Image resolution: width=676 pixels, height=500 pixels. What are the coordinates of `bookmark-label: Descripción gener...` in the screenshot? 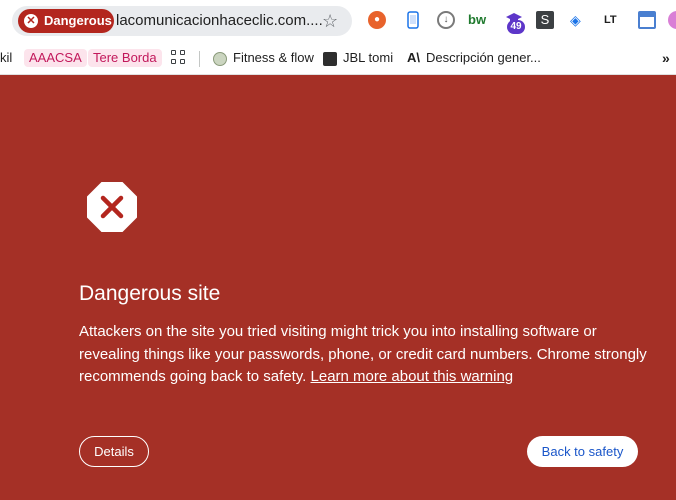 It's located at (483, 57).